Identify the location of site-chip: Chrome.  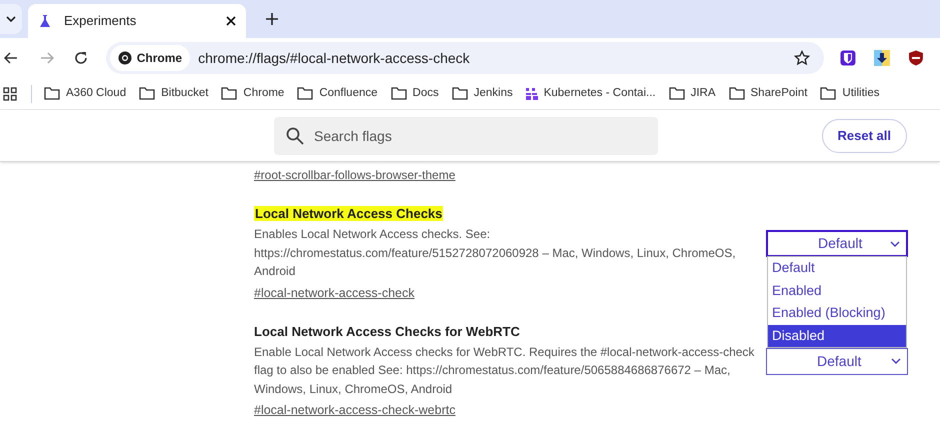
(150, 58).